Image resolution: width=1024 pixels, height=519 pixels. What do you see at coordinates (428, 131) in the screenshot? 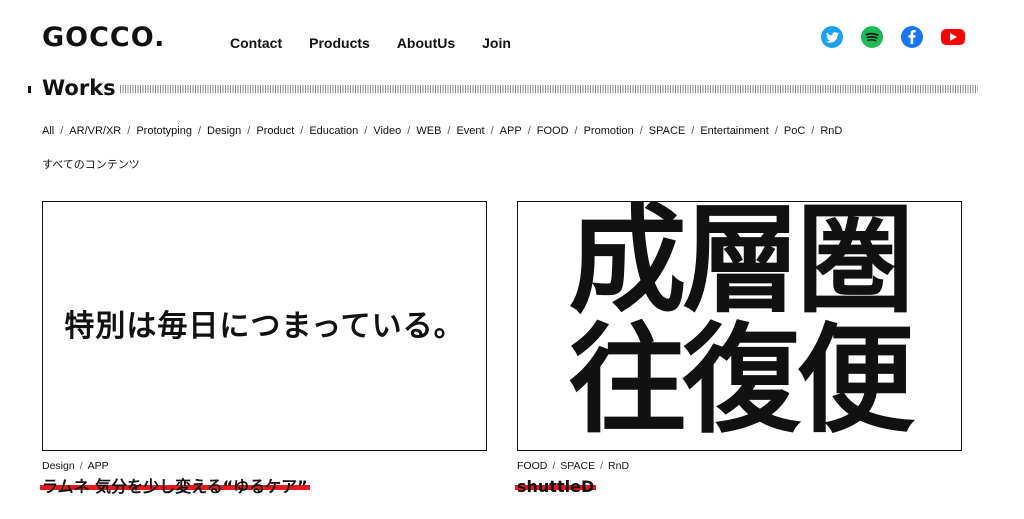
I see `category-web: WEB` at bounding box center [428, 131].